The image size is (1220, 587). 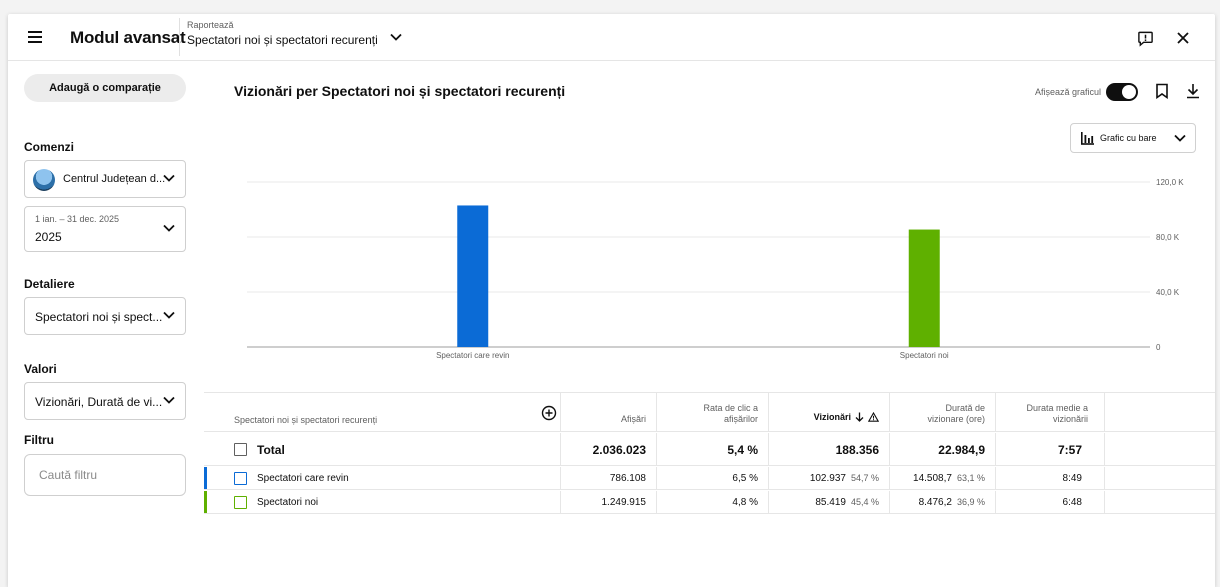 I want to click on total-impressions-cell: 2.036.023, so click(x=608, y=449).